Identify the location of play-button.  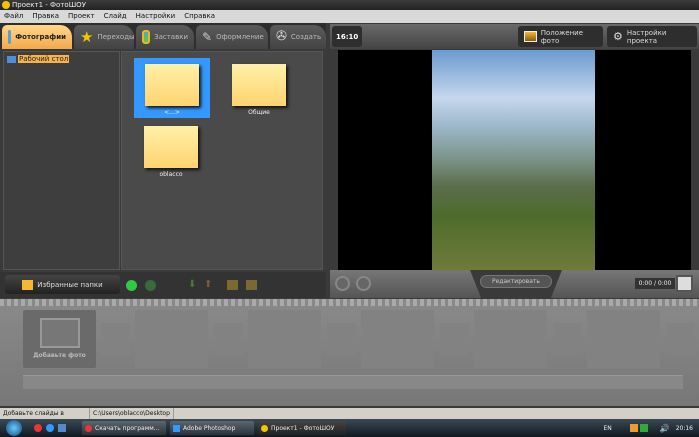
(342, 283).